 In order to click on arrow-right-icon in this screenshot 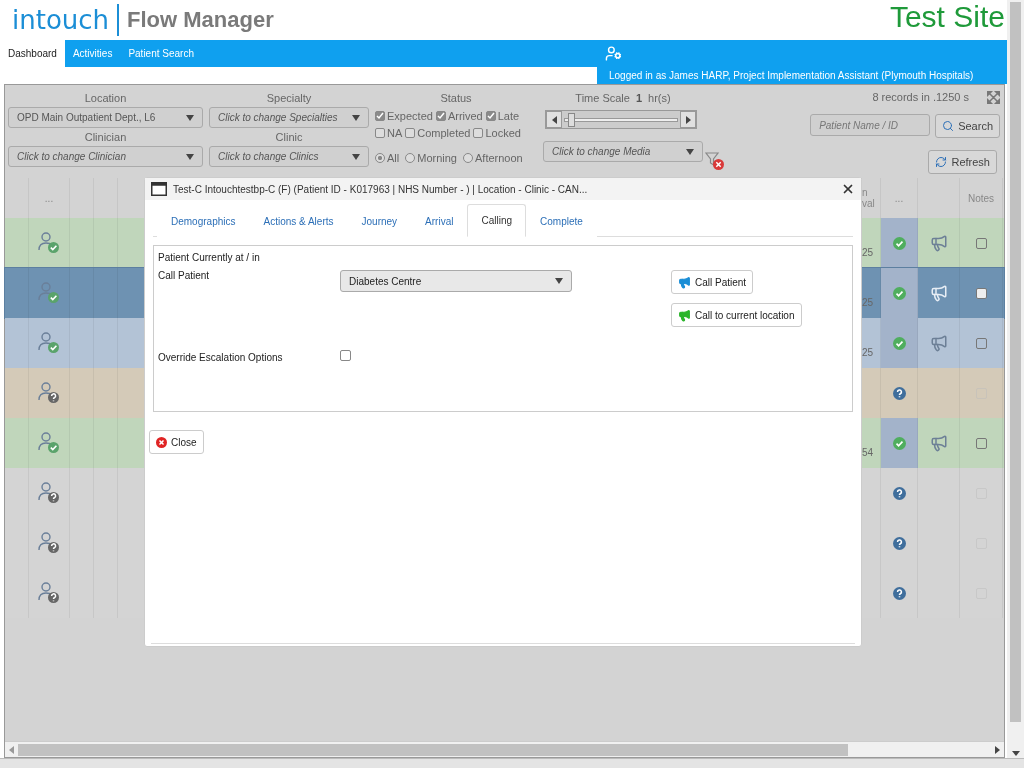, I will do `click(688, 119)`.